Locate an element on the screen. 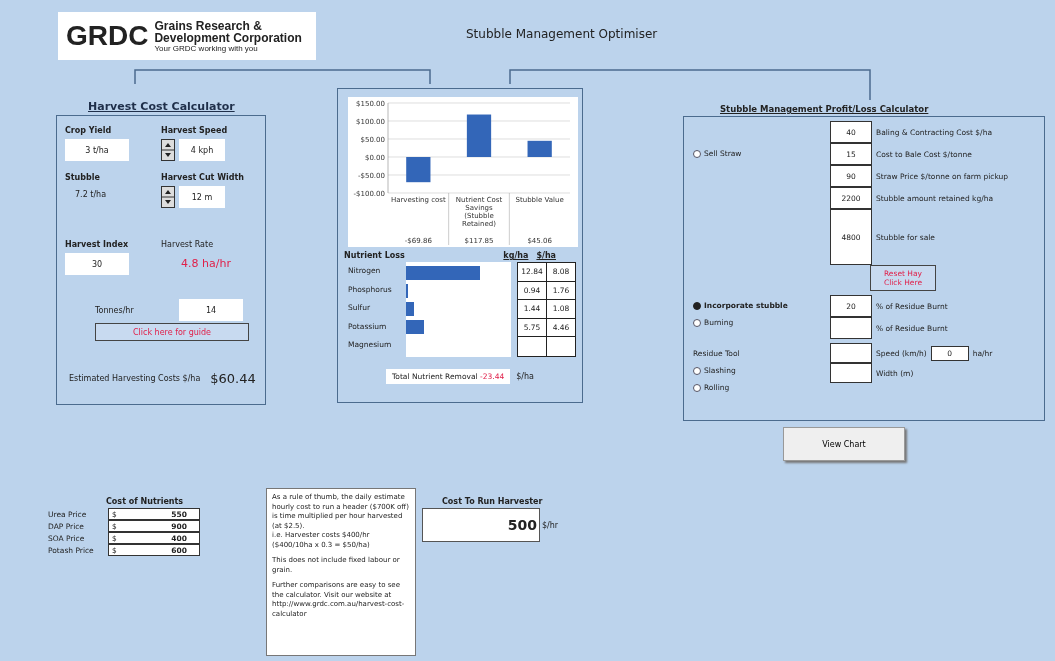 The image size is (1055, 661). field-label: Stubble is located at coordinates (83, 177).